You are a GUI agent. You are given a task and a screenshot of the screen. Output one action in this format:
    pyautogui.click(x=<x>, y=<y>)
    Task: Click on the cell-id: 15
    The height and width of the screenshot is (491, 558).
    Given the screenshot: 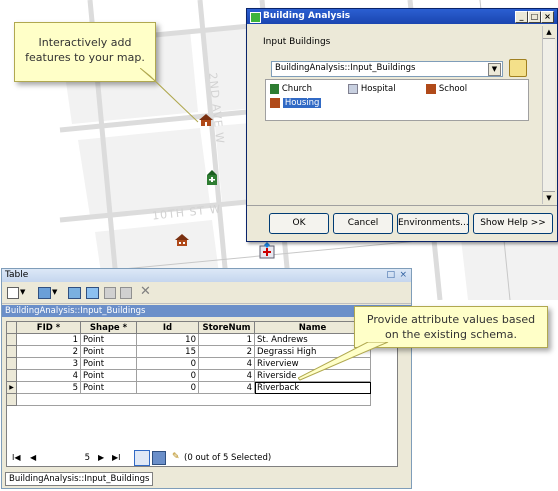 What is the action you would take?
    pyautogui.click(x=168, y=352)
    